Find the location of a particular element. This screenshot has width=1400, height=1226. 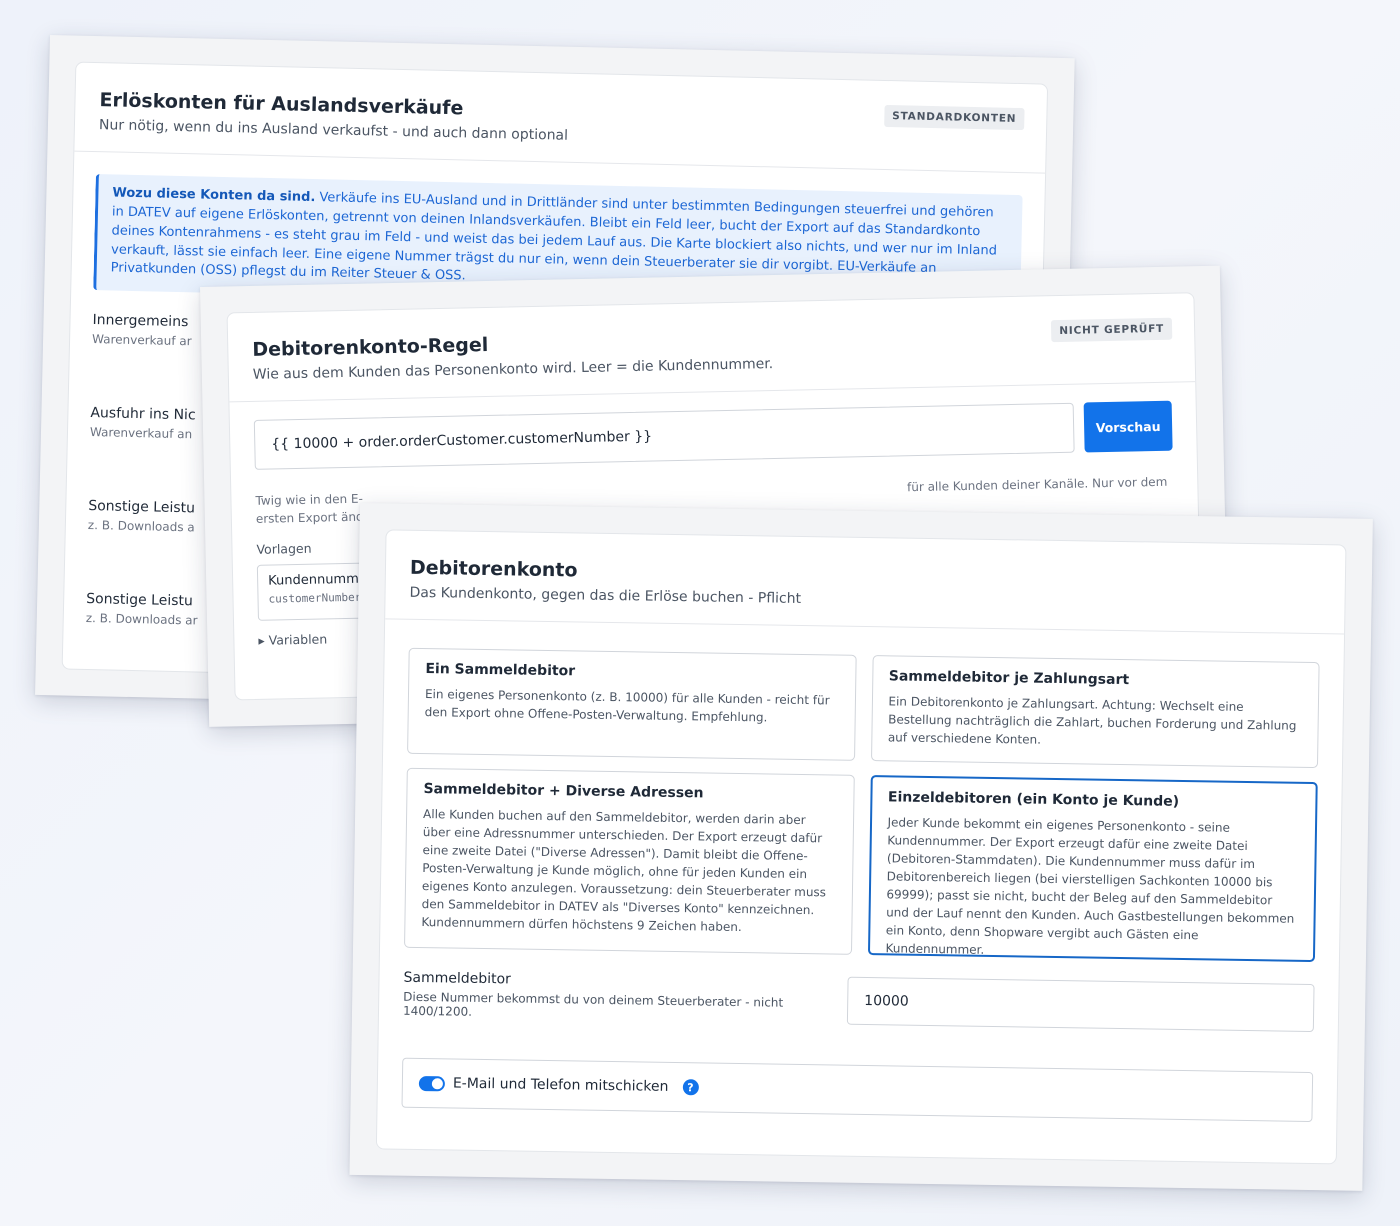

help-icon: ? is located at coordinates (690, 1087).